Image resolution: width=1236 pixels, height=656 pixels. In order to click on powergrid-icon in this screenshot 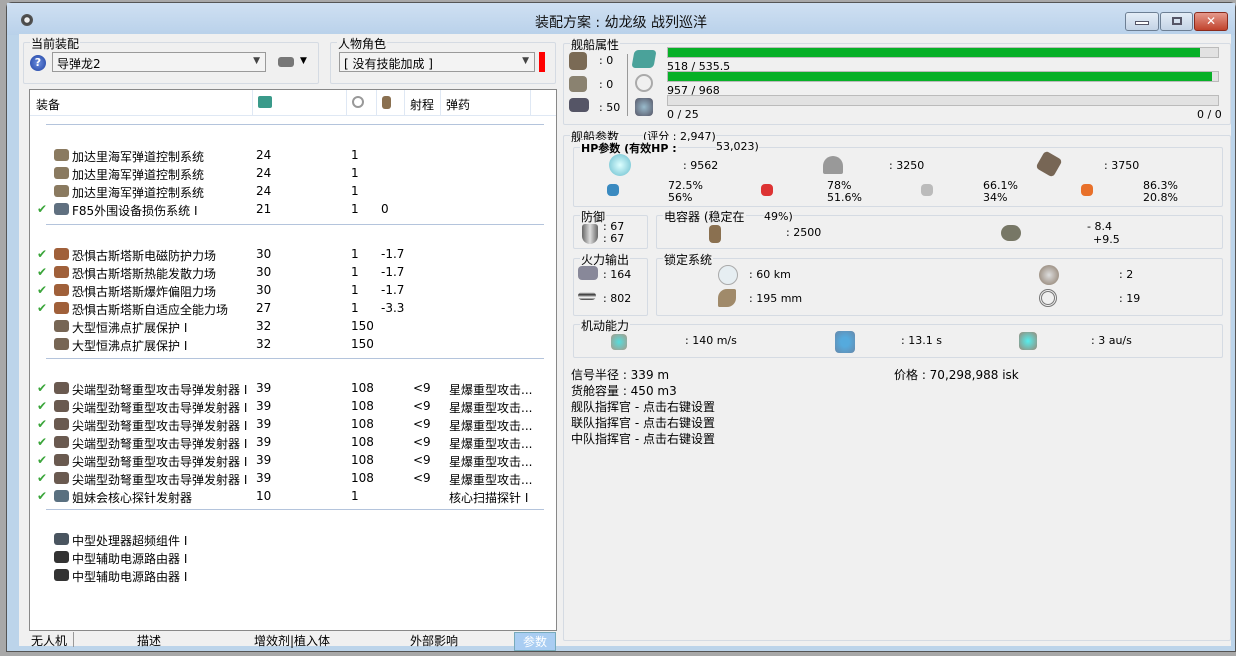, I will do `click(358, 102)`.